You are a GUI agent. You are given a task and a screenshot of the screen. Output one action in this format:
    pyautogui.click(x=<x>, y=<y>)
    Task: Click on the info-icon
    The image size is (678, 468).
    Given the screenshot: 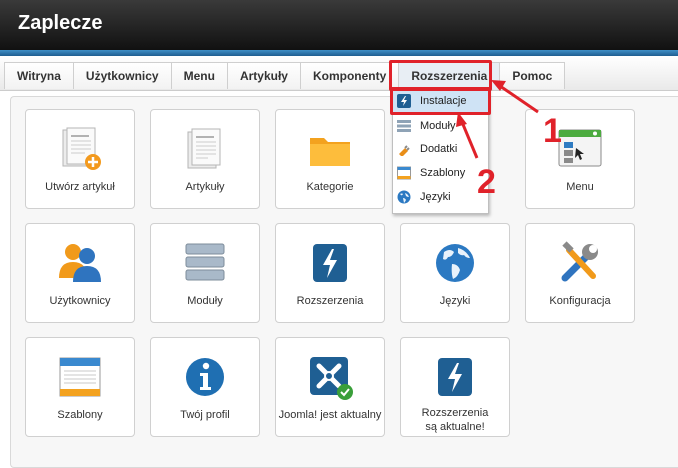 What is the action you would take?
    pyautogui.click(x=205, y=377)
    